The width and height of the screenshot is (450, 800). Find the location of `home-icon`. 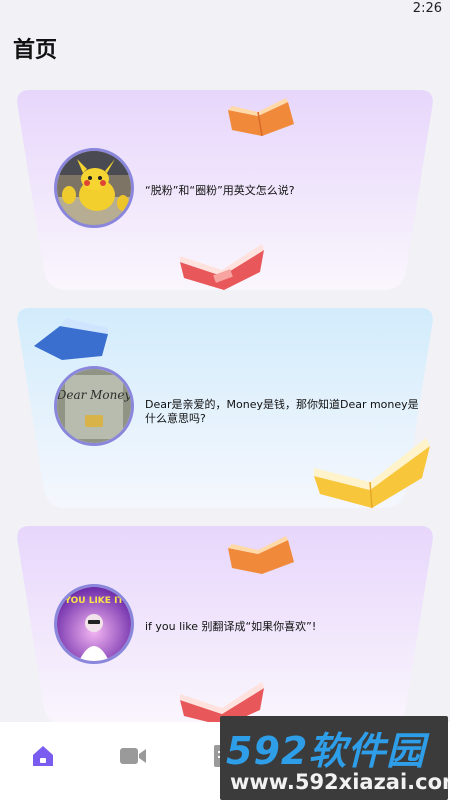

home-icon is located at coordinates (43, 756).